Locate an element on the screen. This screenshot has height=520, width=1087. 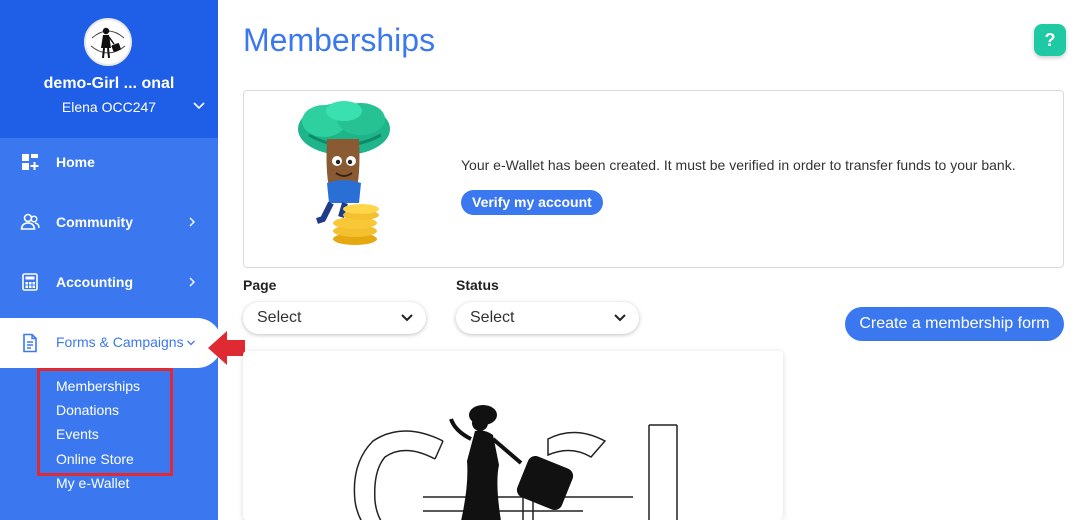
page-filter-label: Page is located at coordinates (260, 285).